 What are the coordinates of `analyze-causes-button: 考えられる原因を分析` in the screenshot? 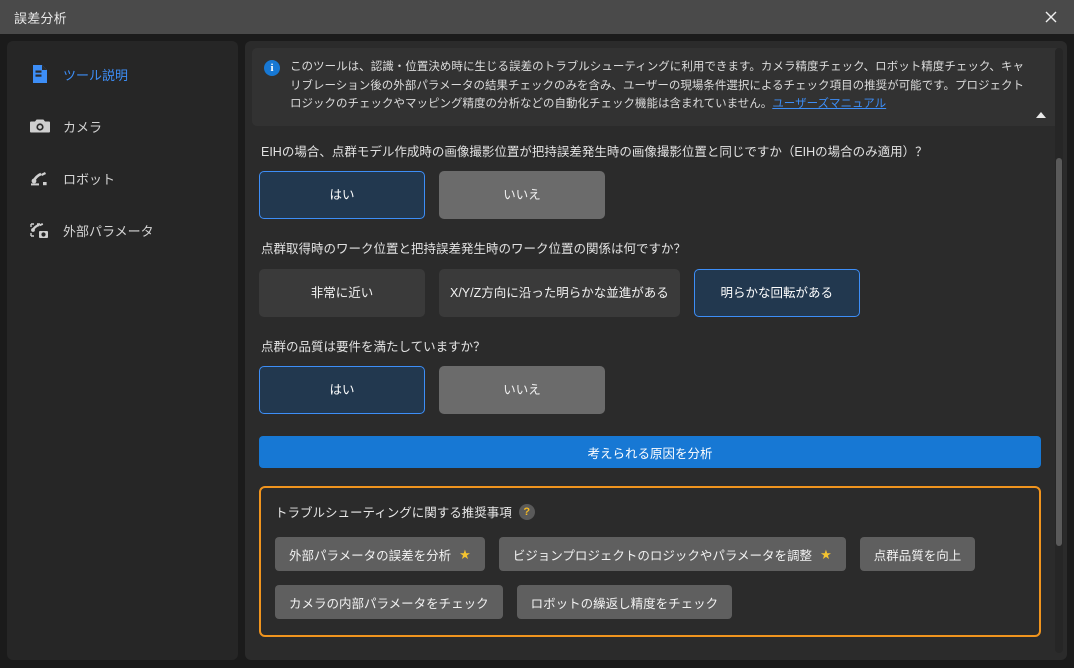 It's located at (650, 452).